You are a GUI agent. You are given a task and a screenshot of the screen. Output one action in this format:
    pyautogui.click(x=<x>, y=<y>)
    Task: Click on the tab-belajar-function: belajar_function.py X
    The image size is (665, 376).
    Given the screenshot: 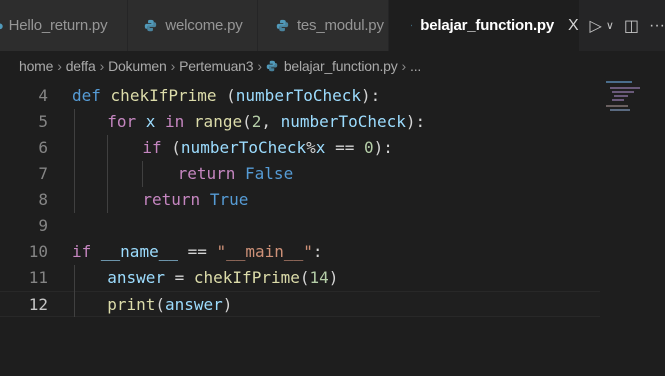 What is the action you would take?
    pyautogui.click(x=484, y=25)
    